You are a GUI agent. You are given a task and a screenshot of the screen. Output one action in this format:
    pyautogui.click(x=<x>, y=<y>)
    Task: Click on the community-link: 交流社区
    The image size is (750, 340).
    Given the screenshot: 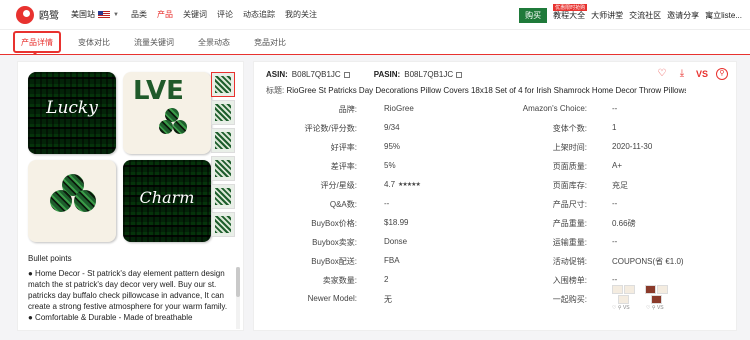 What is the action you would take?
    pyautogui.click(x=645, y=15)
    